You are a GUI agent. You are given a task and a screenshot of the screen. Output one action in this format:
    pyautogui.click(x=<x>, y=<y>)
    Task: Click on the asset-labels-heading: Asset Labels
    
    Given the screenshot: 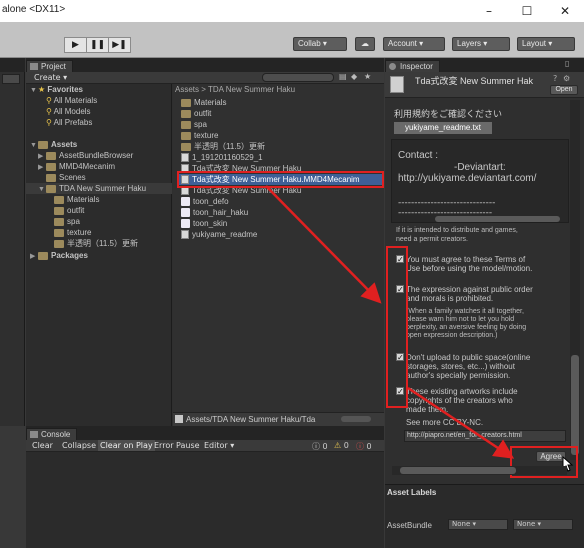 What is the action you would take?
    pyautogui.click(x=412, y=492)
    